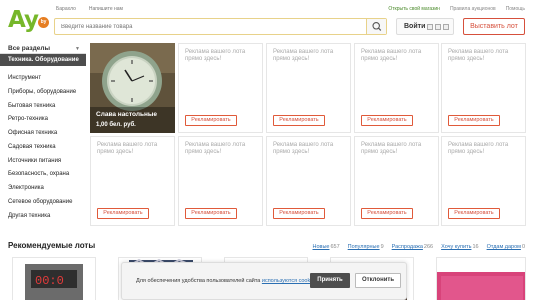  What do you see at coordinates (43, 22) in the screenshot?
I see `logo-badge: by` at bounding box center [43, 22].